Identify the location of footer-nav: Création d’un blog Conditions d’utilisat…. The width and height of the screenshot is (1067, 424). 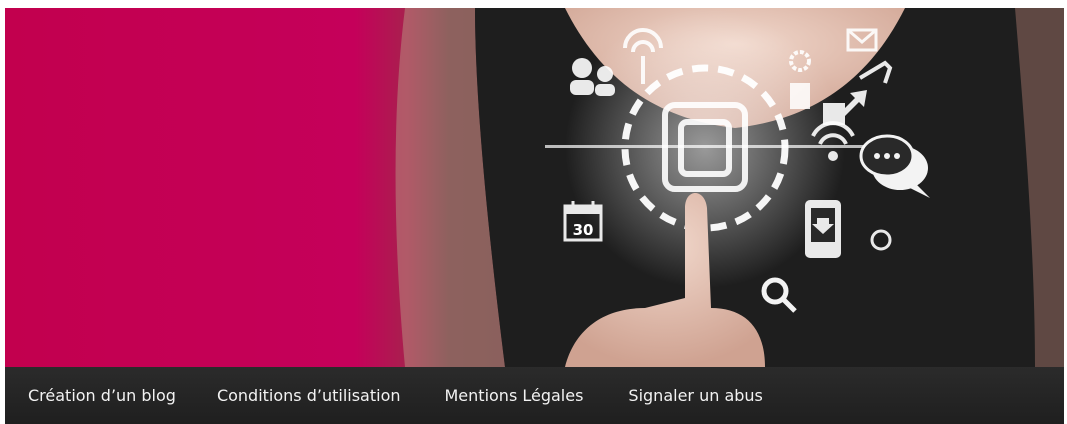
(534, 395).